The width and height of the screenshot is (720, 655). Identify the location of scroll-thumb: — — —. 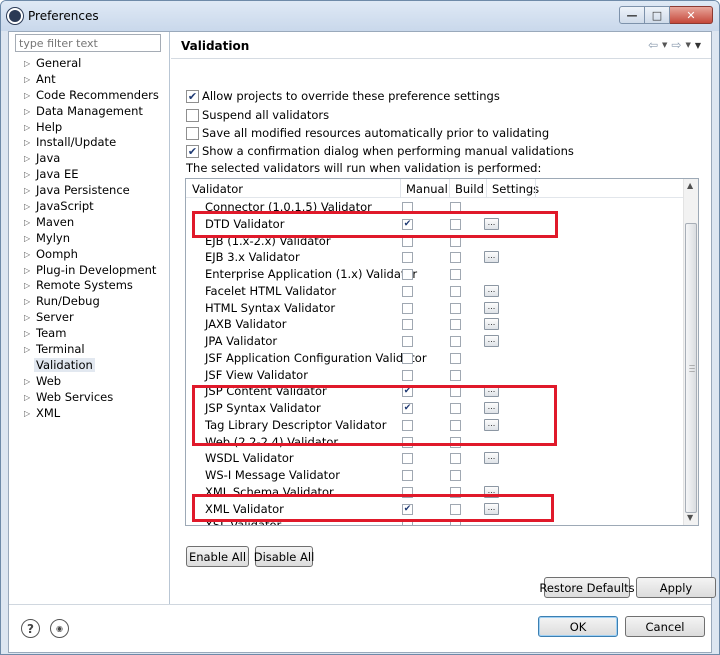
(691, 368).